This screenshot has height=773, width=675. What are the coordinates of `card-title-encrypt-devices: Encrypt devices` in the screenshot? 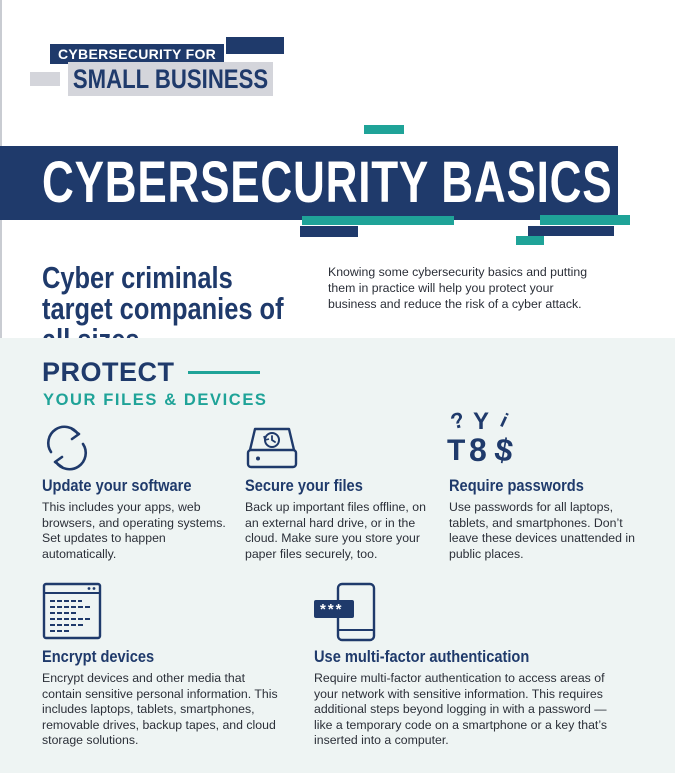 It's located at (98, 656).